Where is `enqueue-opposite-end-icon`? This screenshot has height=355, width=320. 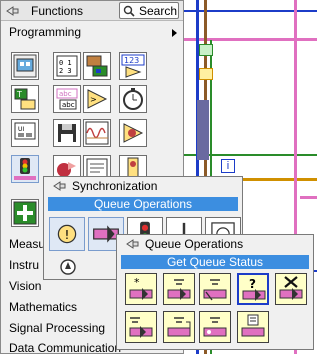
enqueue-opposite-end-icon is located at coordinates (179, 327).